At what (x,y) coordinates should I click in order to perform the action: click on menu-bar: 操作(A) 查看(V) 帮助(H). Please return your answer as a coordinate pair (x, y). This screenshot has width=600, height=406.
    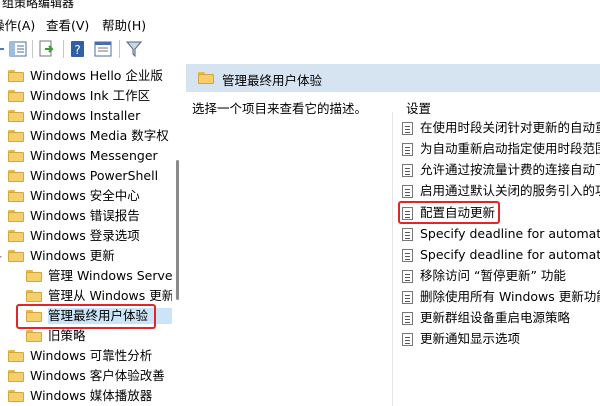
    Looking at the image, I should click on (300, 22).